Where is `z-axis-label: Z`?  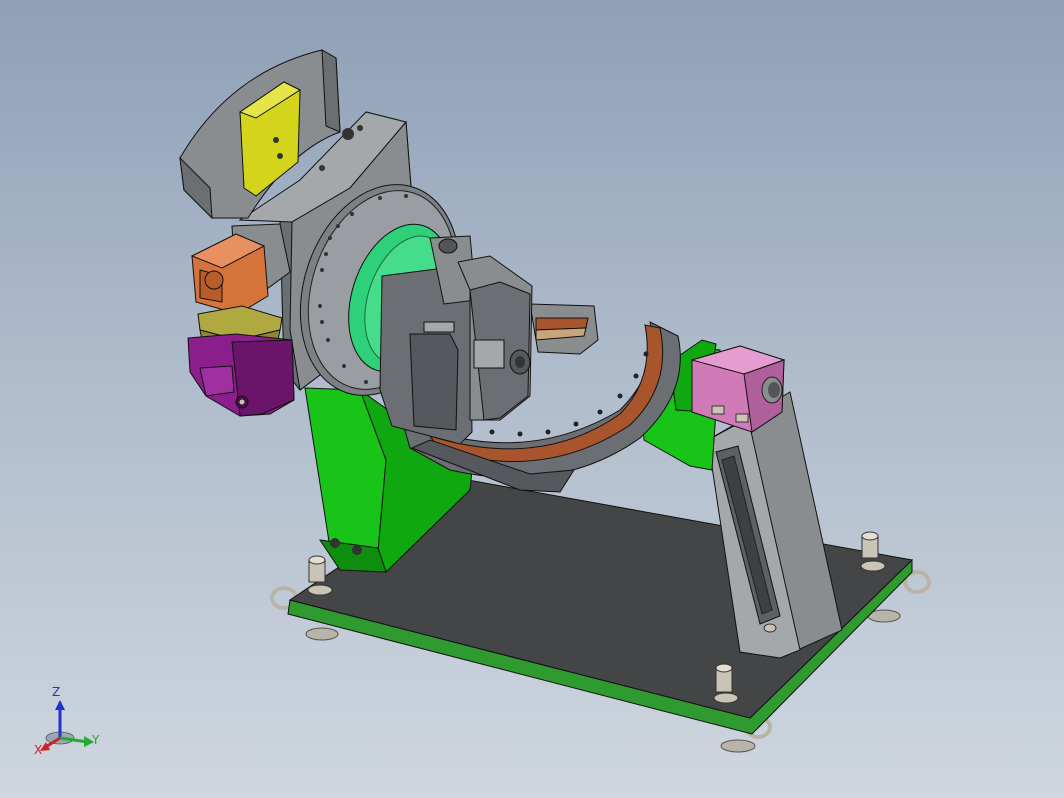 z-axis-label: Z is located at coordinates (56, 692).